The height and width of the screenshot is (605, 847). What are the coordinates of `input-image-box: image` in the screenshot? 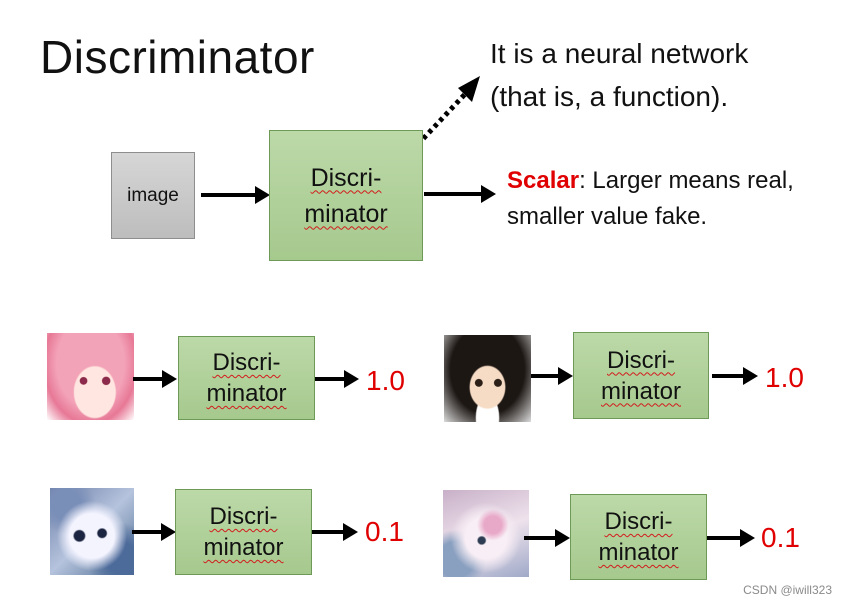 It's located at (153, 195).